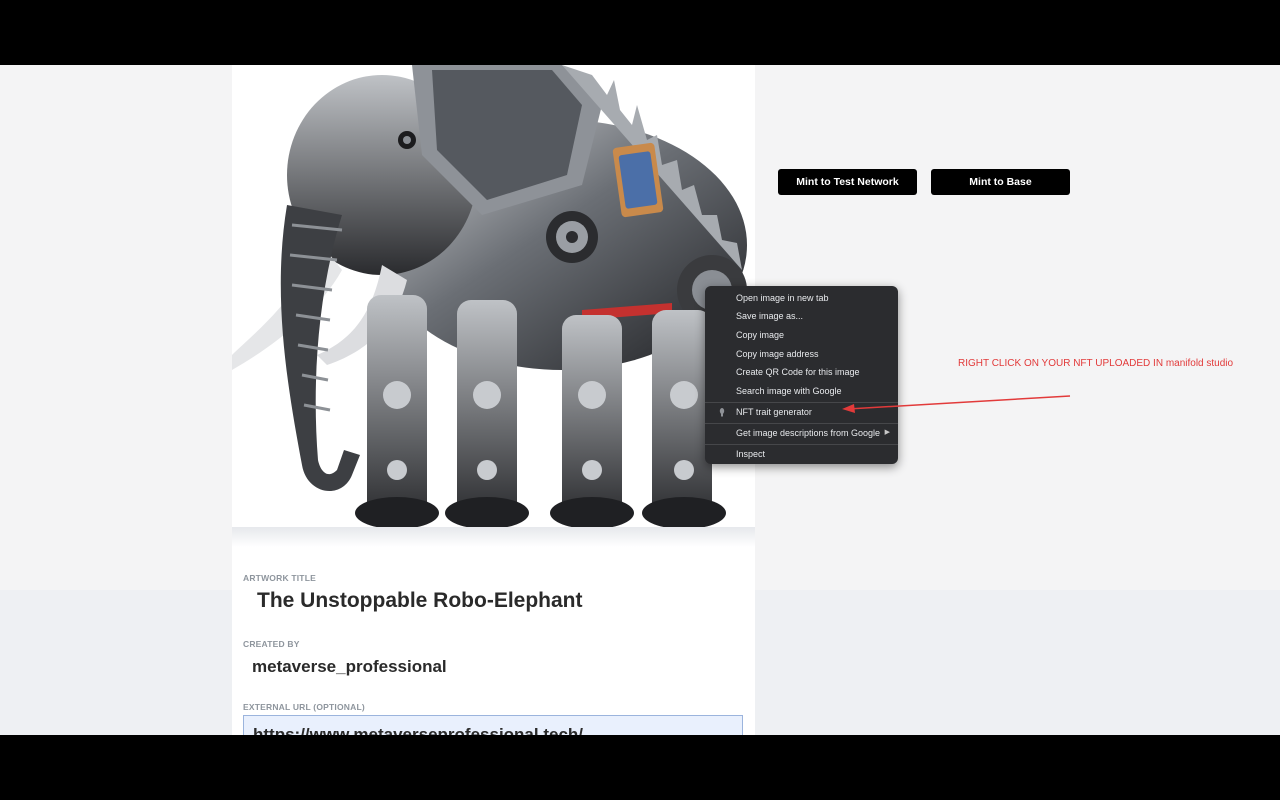 This screenshot has height=800, width=1280. Describe the element at coordinates (722, 412) in the screenshot. I see `extension-icon` at that location.